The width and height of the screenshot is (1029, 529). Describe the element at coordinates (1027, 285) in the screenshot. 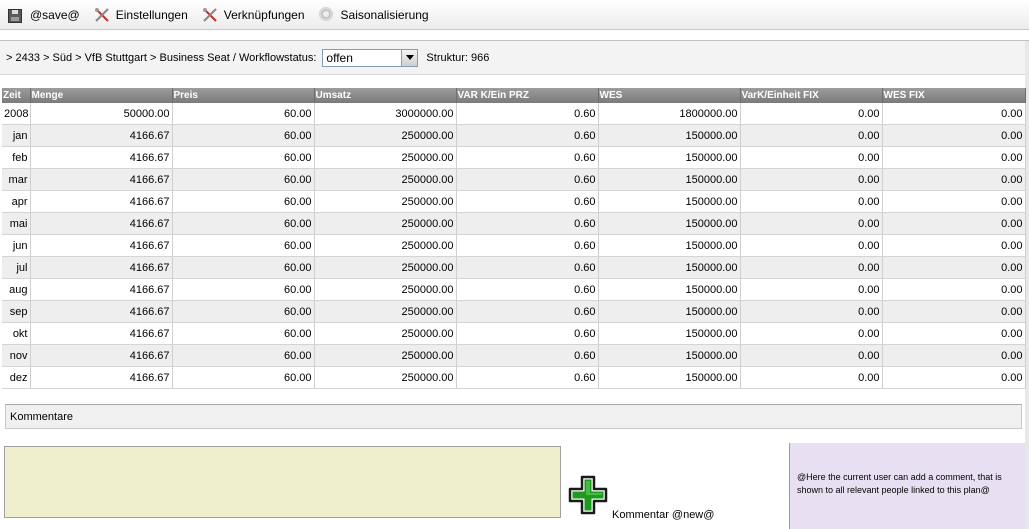

I see `scrollbar` at that location.